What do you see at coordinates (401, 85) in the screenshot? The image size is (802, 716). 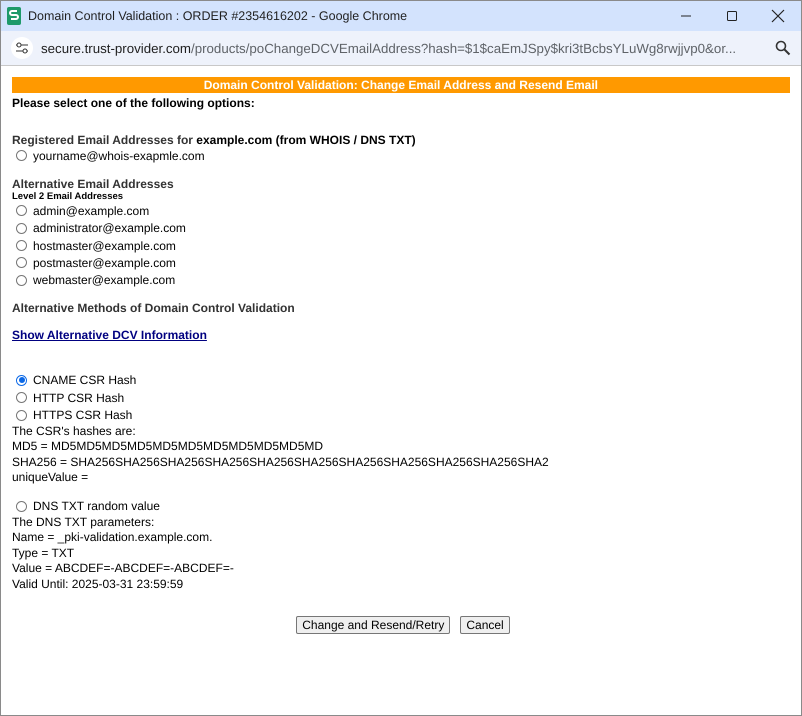 I see `page-banner: Domain Control Validation: Change Email Address and Resend Email` at bounding box center [401, 85].